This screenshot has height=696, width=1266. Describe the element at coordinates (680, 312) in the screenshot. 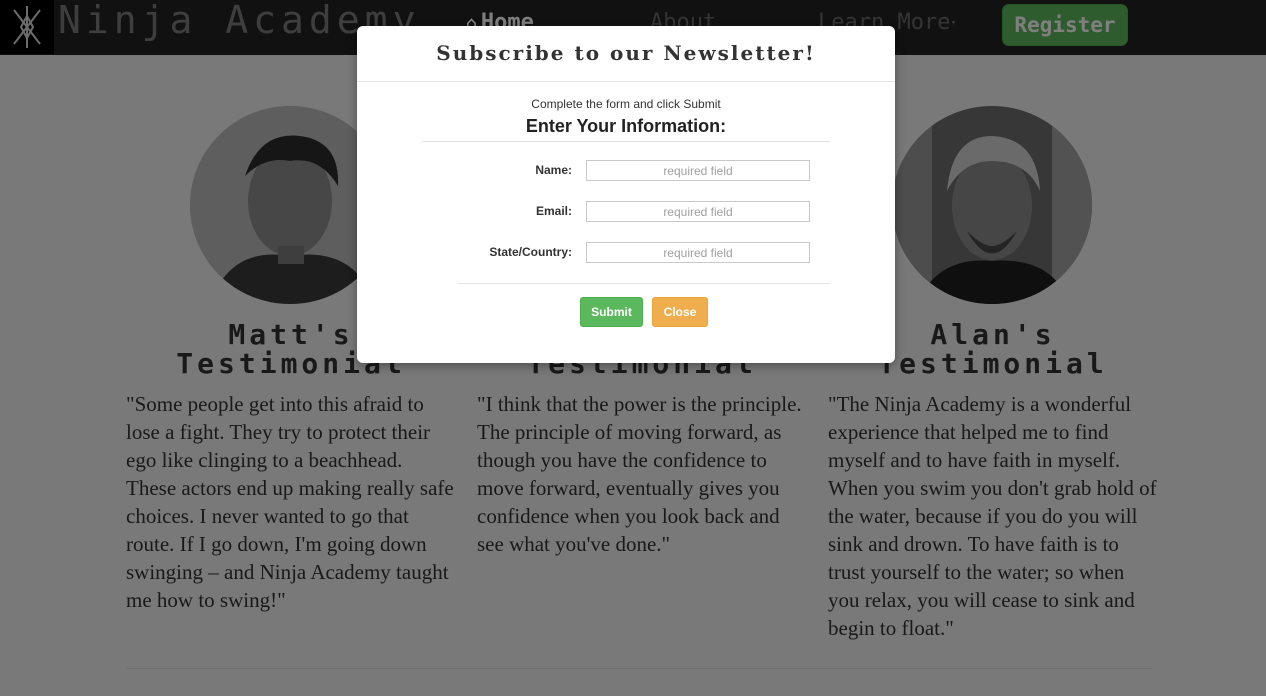

I see `close-button: Close` at that location.